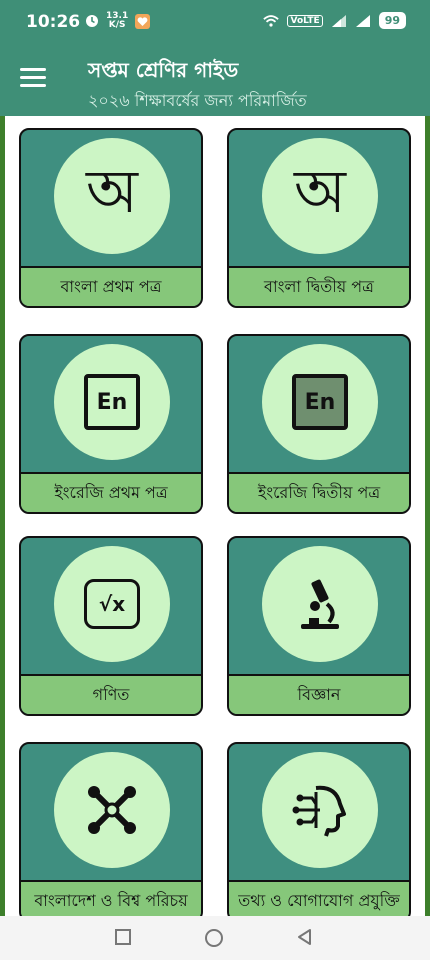 This screenshot has width=430, height=960. I want to click on subject-card-science: বিজ্ঞান, so click(319, 626).